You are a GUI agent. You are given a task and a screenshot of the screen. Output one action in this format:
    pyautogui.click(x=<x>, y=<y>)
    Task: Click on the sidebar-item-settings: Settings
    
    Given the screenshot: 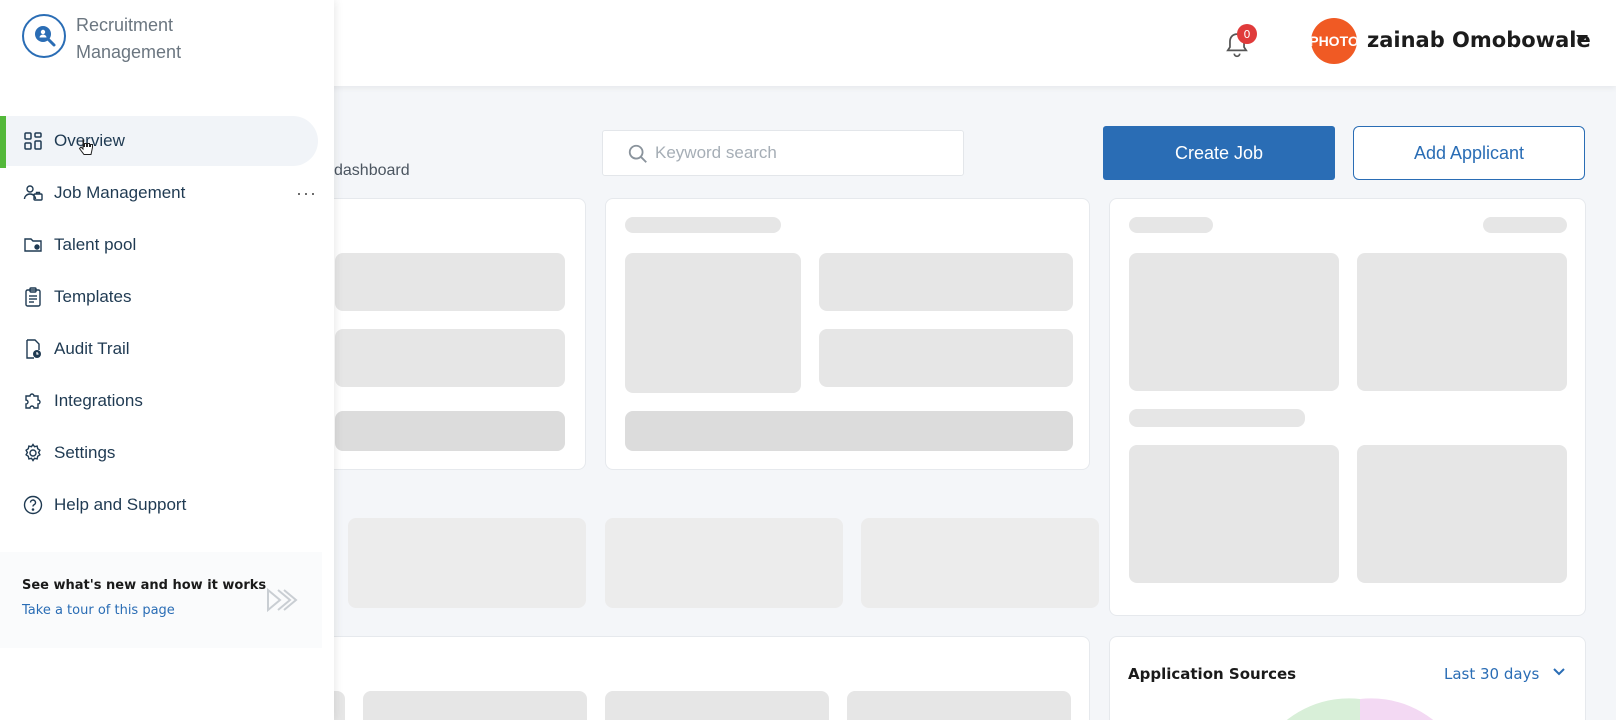 What is the action you would take?
    pyautogui.click(x=159, y=453)
    